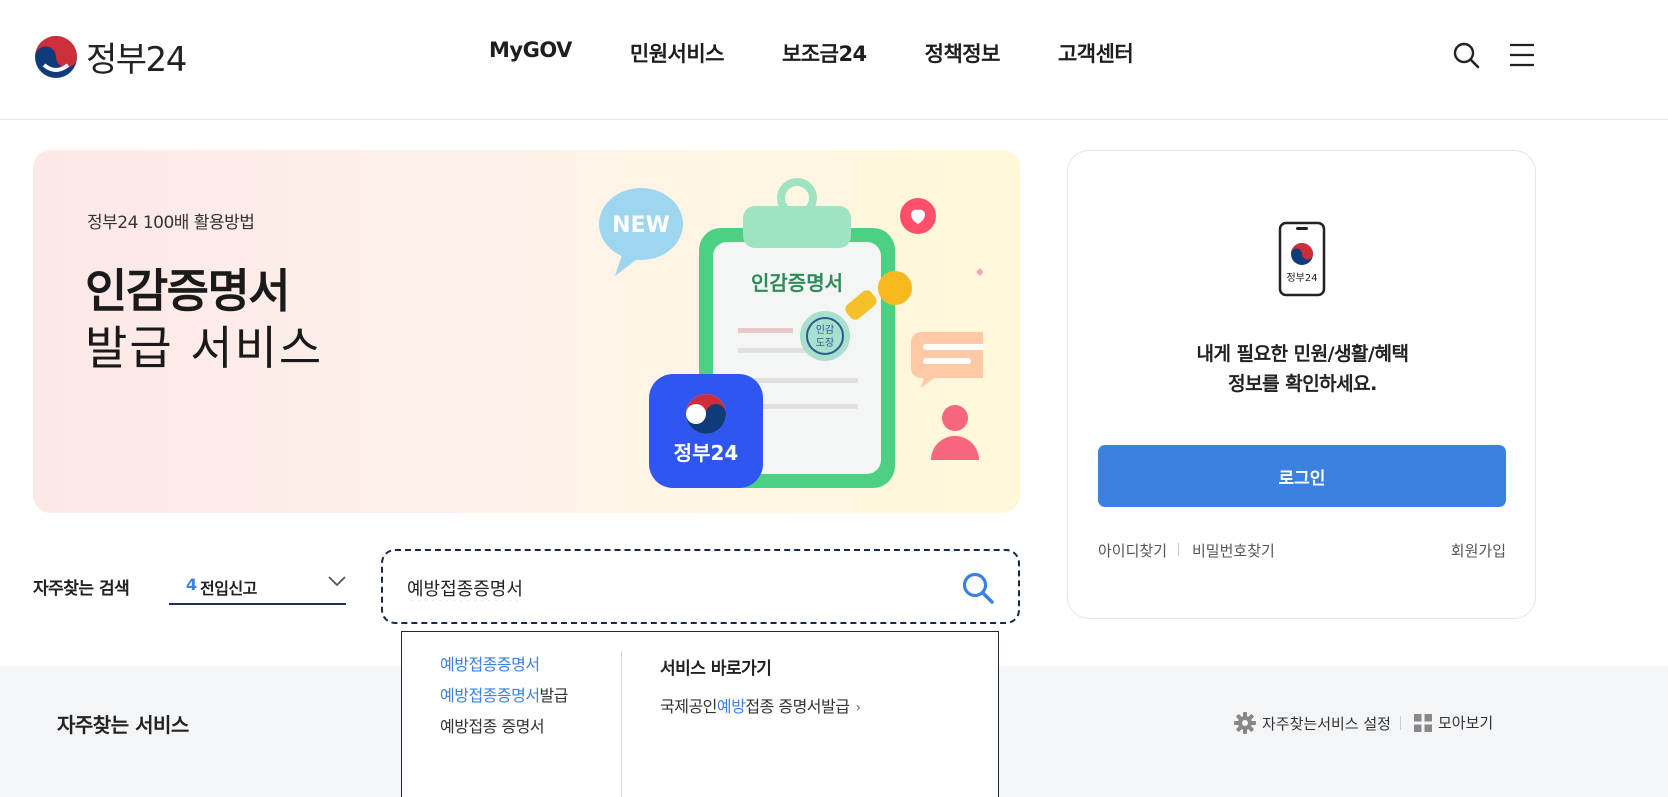  Describe the element at coordinates (1302, 476) in the screenshot. I see `login-button: 로그인` at that location.